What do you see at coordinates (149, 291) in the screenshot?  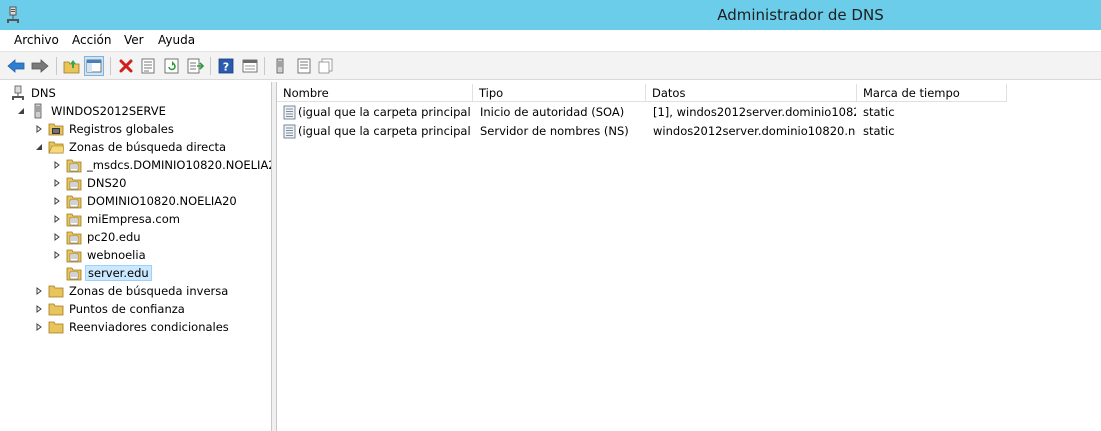 I see `tree-label: Zonas de búsqueda inversa` at bounding box center [149, 291].